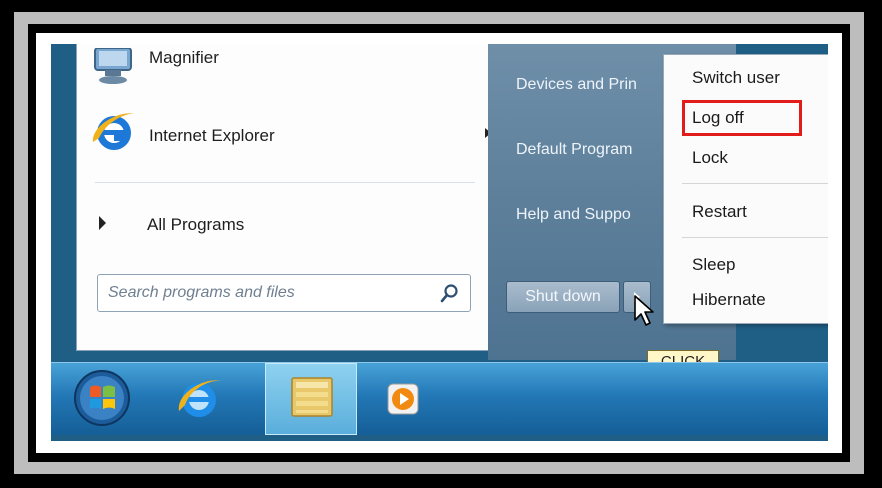 This screenshot has height=488, width=882. What do you see at coordinates (263, 293) in the screenshot?
I see `search-input` at bounding box center [263, 293].